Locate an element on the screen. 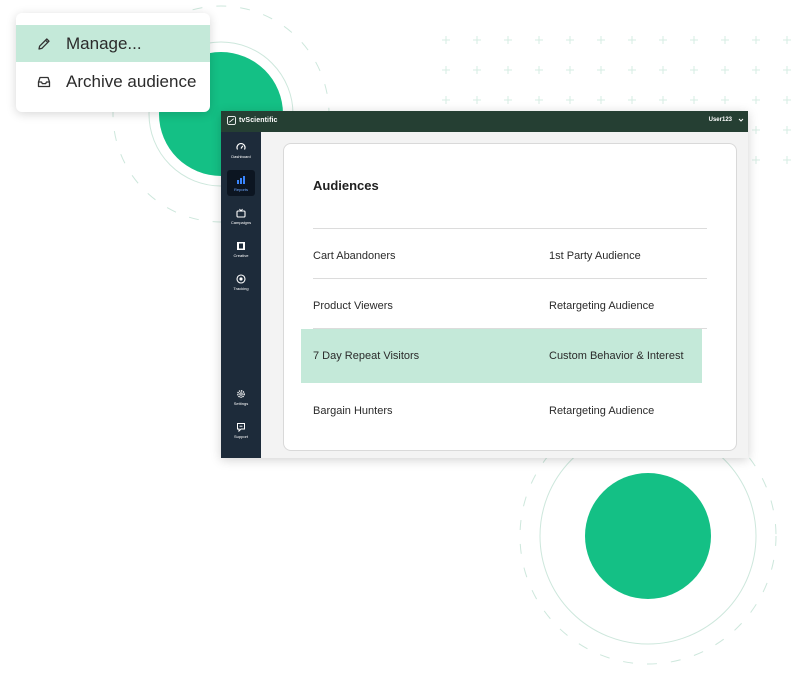 The width and height of the screenshot is (811, 681). nav-item-reports: Reports is located at coordinates (241, 183).